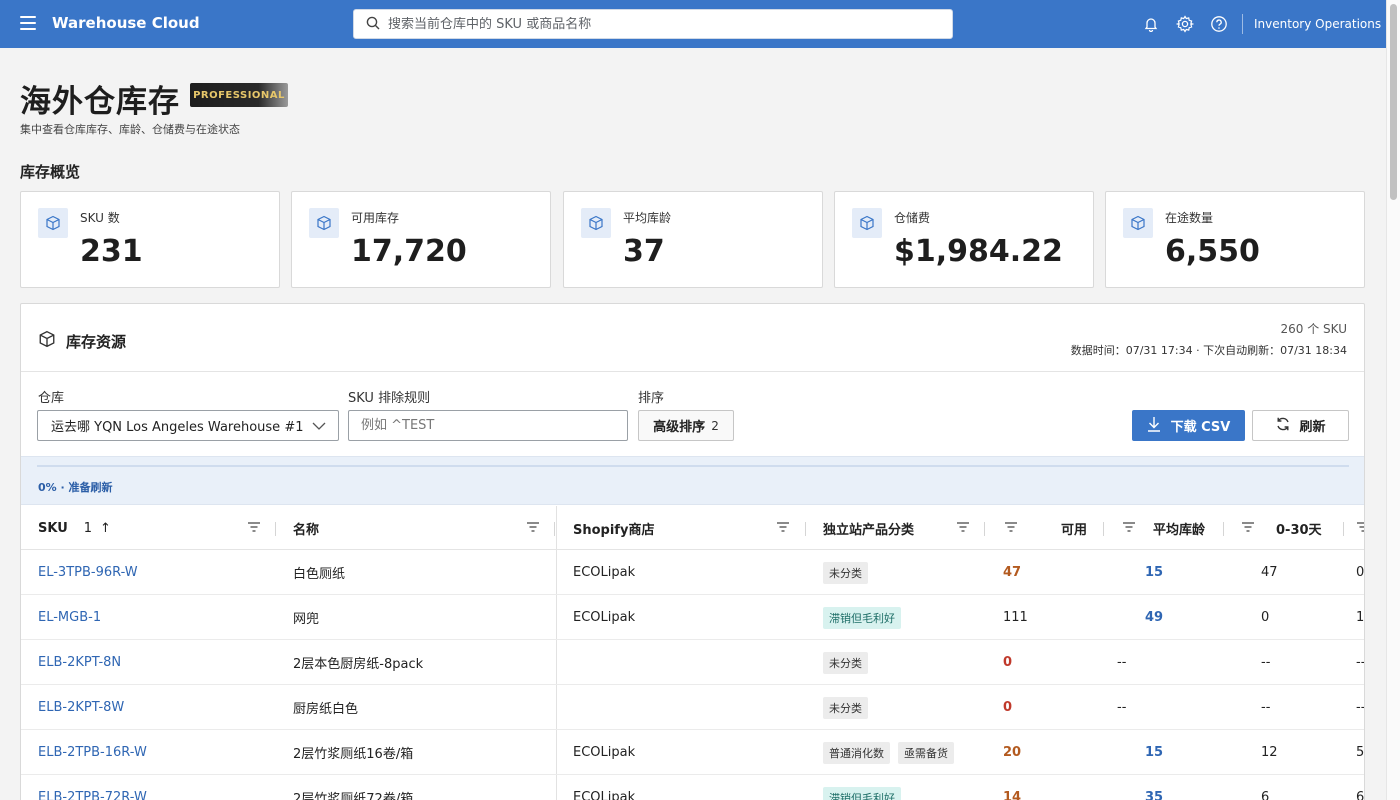 This screenshot has width=1400, height=800. I want to click on refresh-progress: 0% · 准备刷新, so click(692, 480).